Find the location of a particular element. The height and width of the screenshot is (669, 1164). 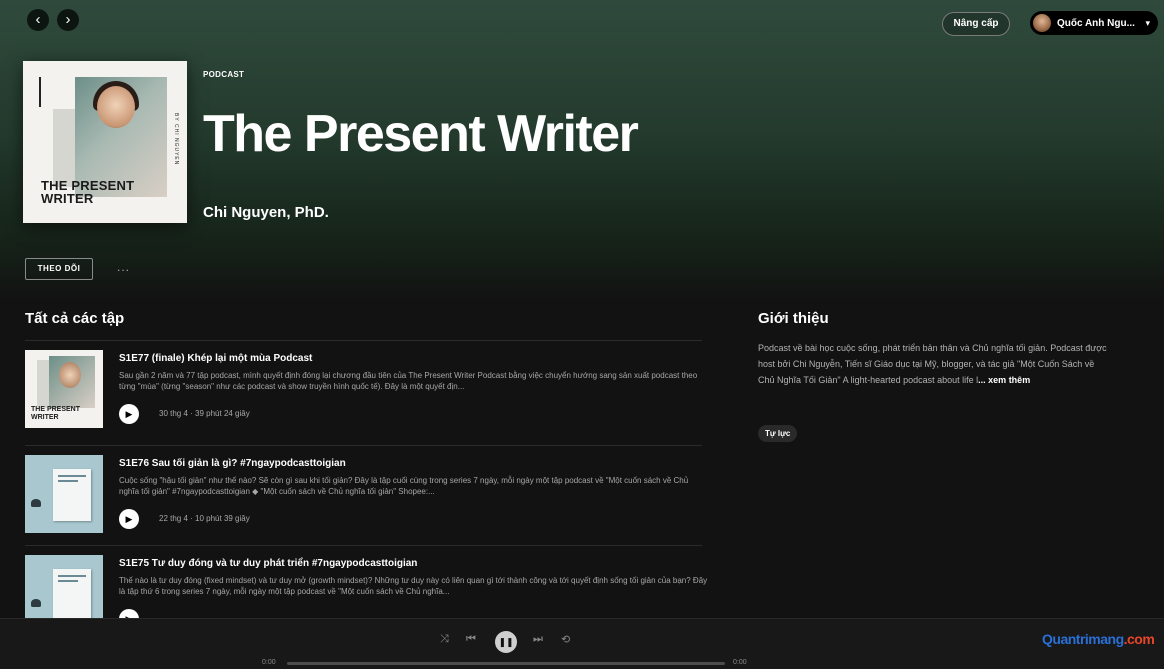

upgrade-button: Nâng cấp is located at coordinates (976, 24).